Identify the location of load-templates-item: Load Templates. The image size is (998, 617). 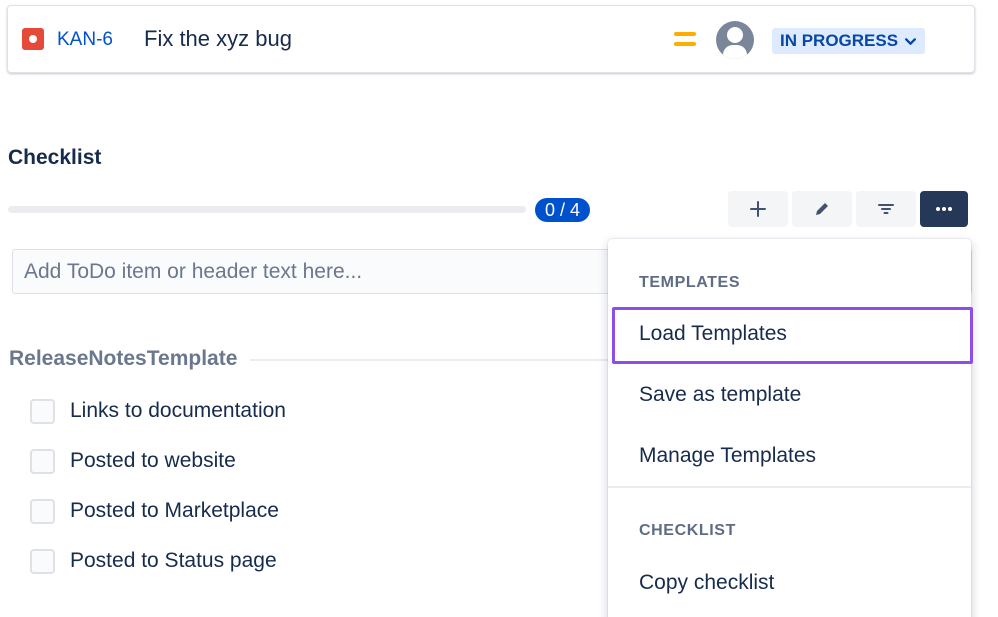
(713, 334).